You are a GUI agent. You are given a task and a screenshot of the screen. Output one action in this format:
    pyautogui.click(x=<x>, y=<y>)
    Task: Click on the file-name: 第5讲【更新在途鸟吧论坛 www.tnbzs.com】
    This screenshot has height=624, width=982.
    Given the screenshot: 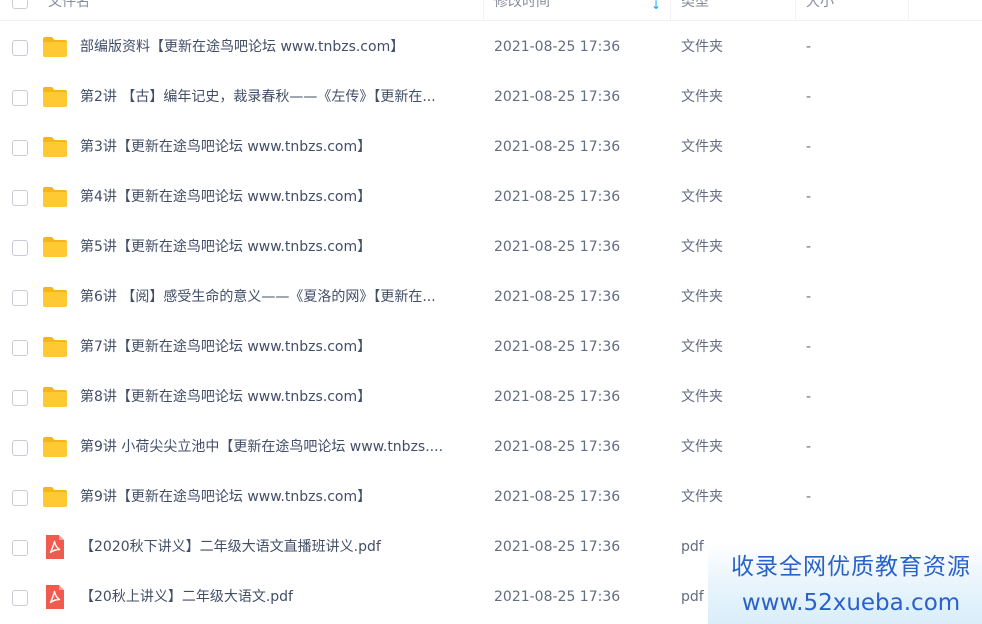 What is the action you would take?
    pyautogui.click(x=277, y=247)
    